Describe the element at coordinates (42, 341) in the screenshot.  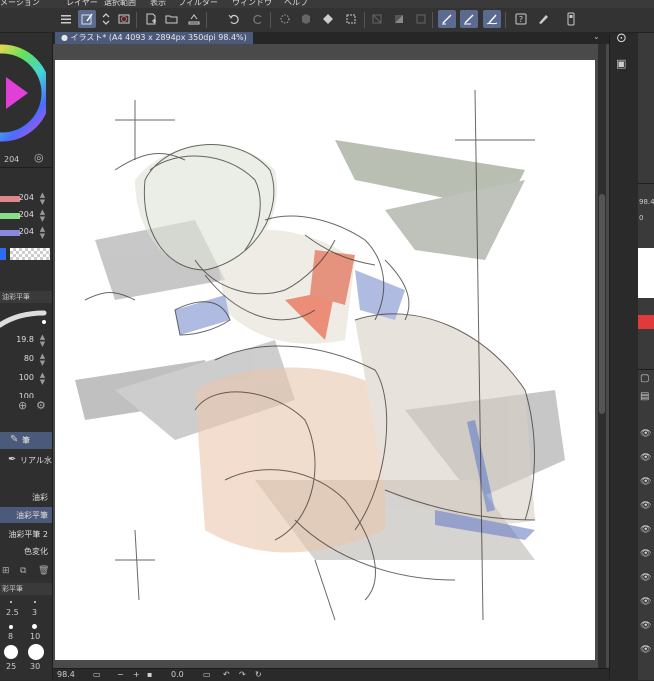
I see `brush-size-spinner-icon: ▲ ▼` at that location.